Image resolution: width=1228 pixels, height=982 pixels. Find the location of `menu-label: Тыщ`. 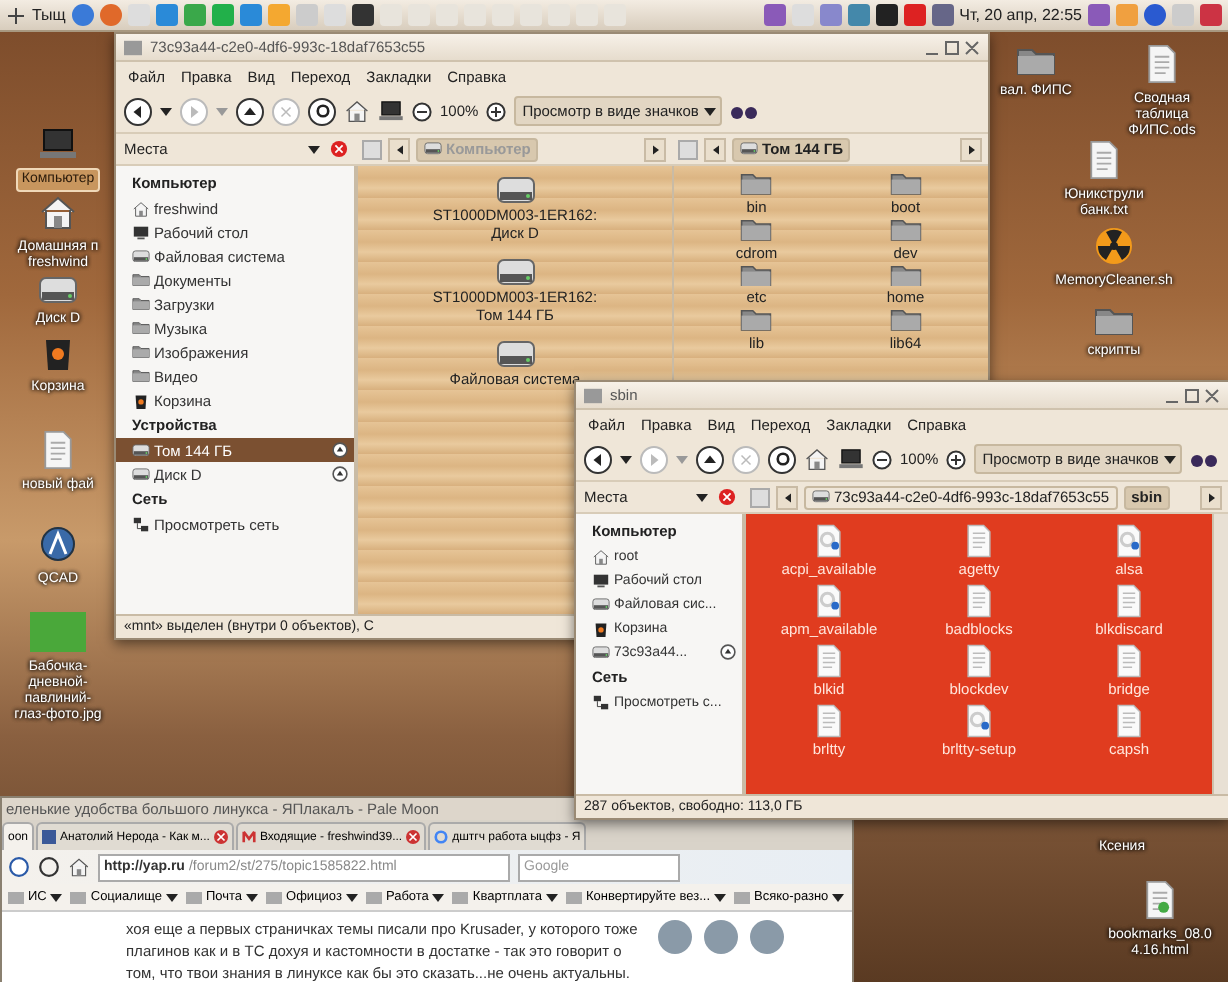

menu-label: Тыщ is located at coordinates (49, 15).